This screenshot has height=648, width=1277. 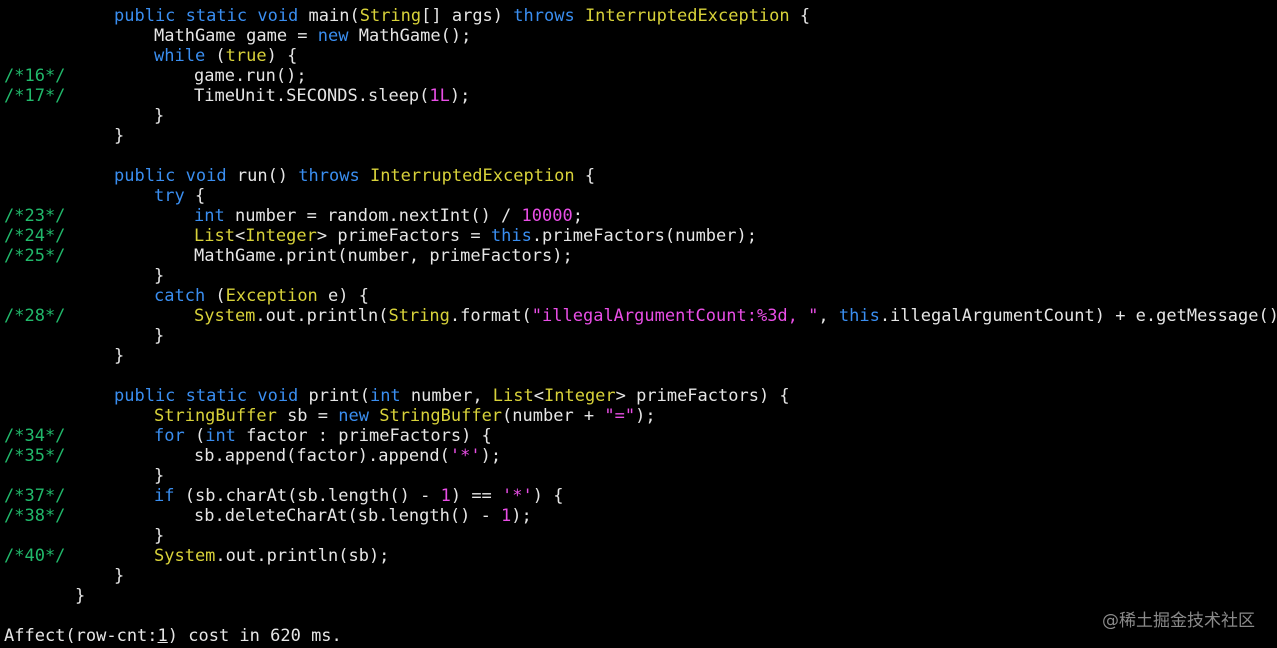 I want to click on line-number-comment: /*28*/, so click(x=35, y=316).